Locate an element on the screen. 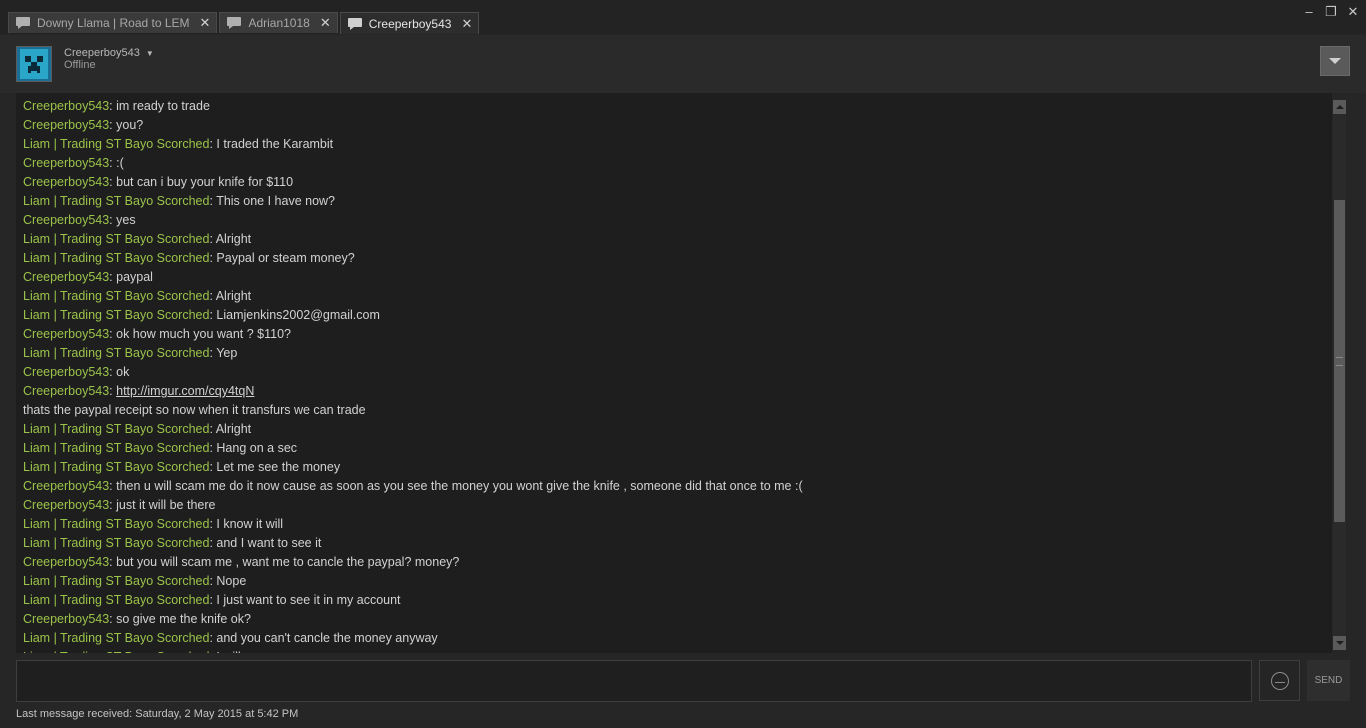  scroll-thumb is located at coordinates (1339, 361).